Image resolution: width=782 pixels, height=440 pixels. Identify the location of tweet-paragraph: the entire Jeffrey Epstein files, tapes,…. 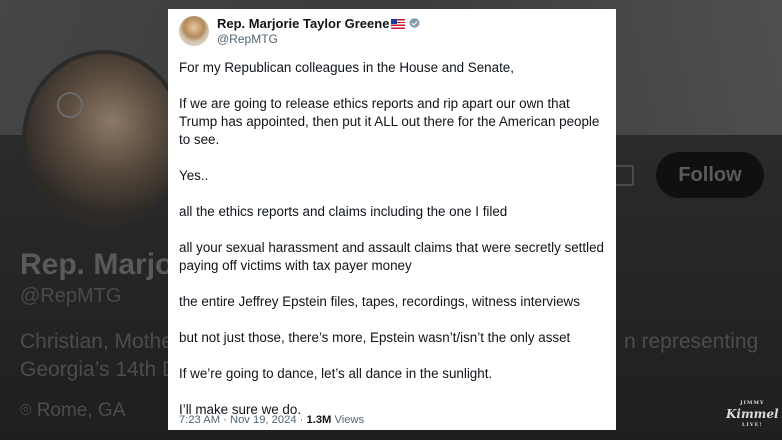
(379, 301).